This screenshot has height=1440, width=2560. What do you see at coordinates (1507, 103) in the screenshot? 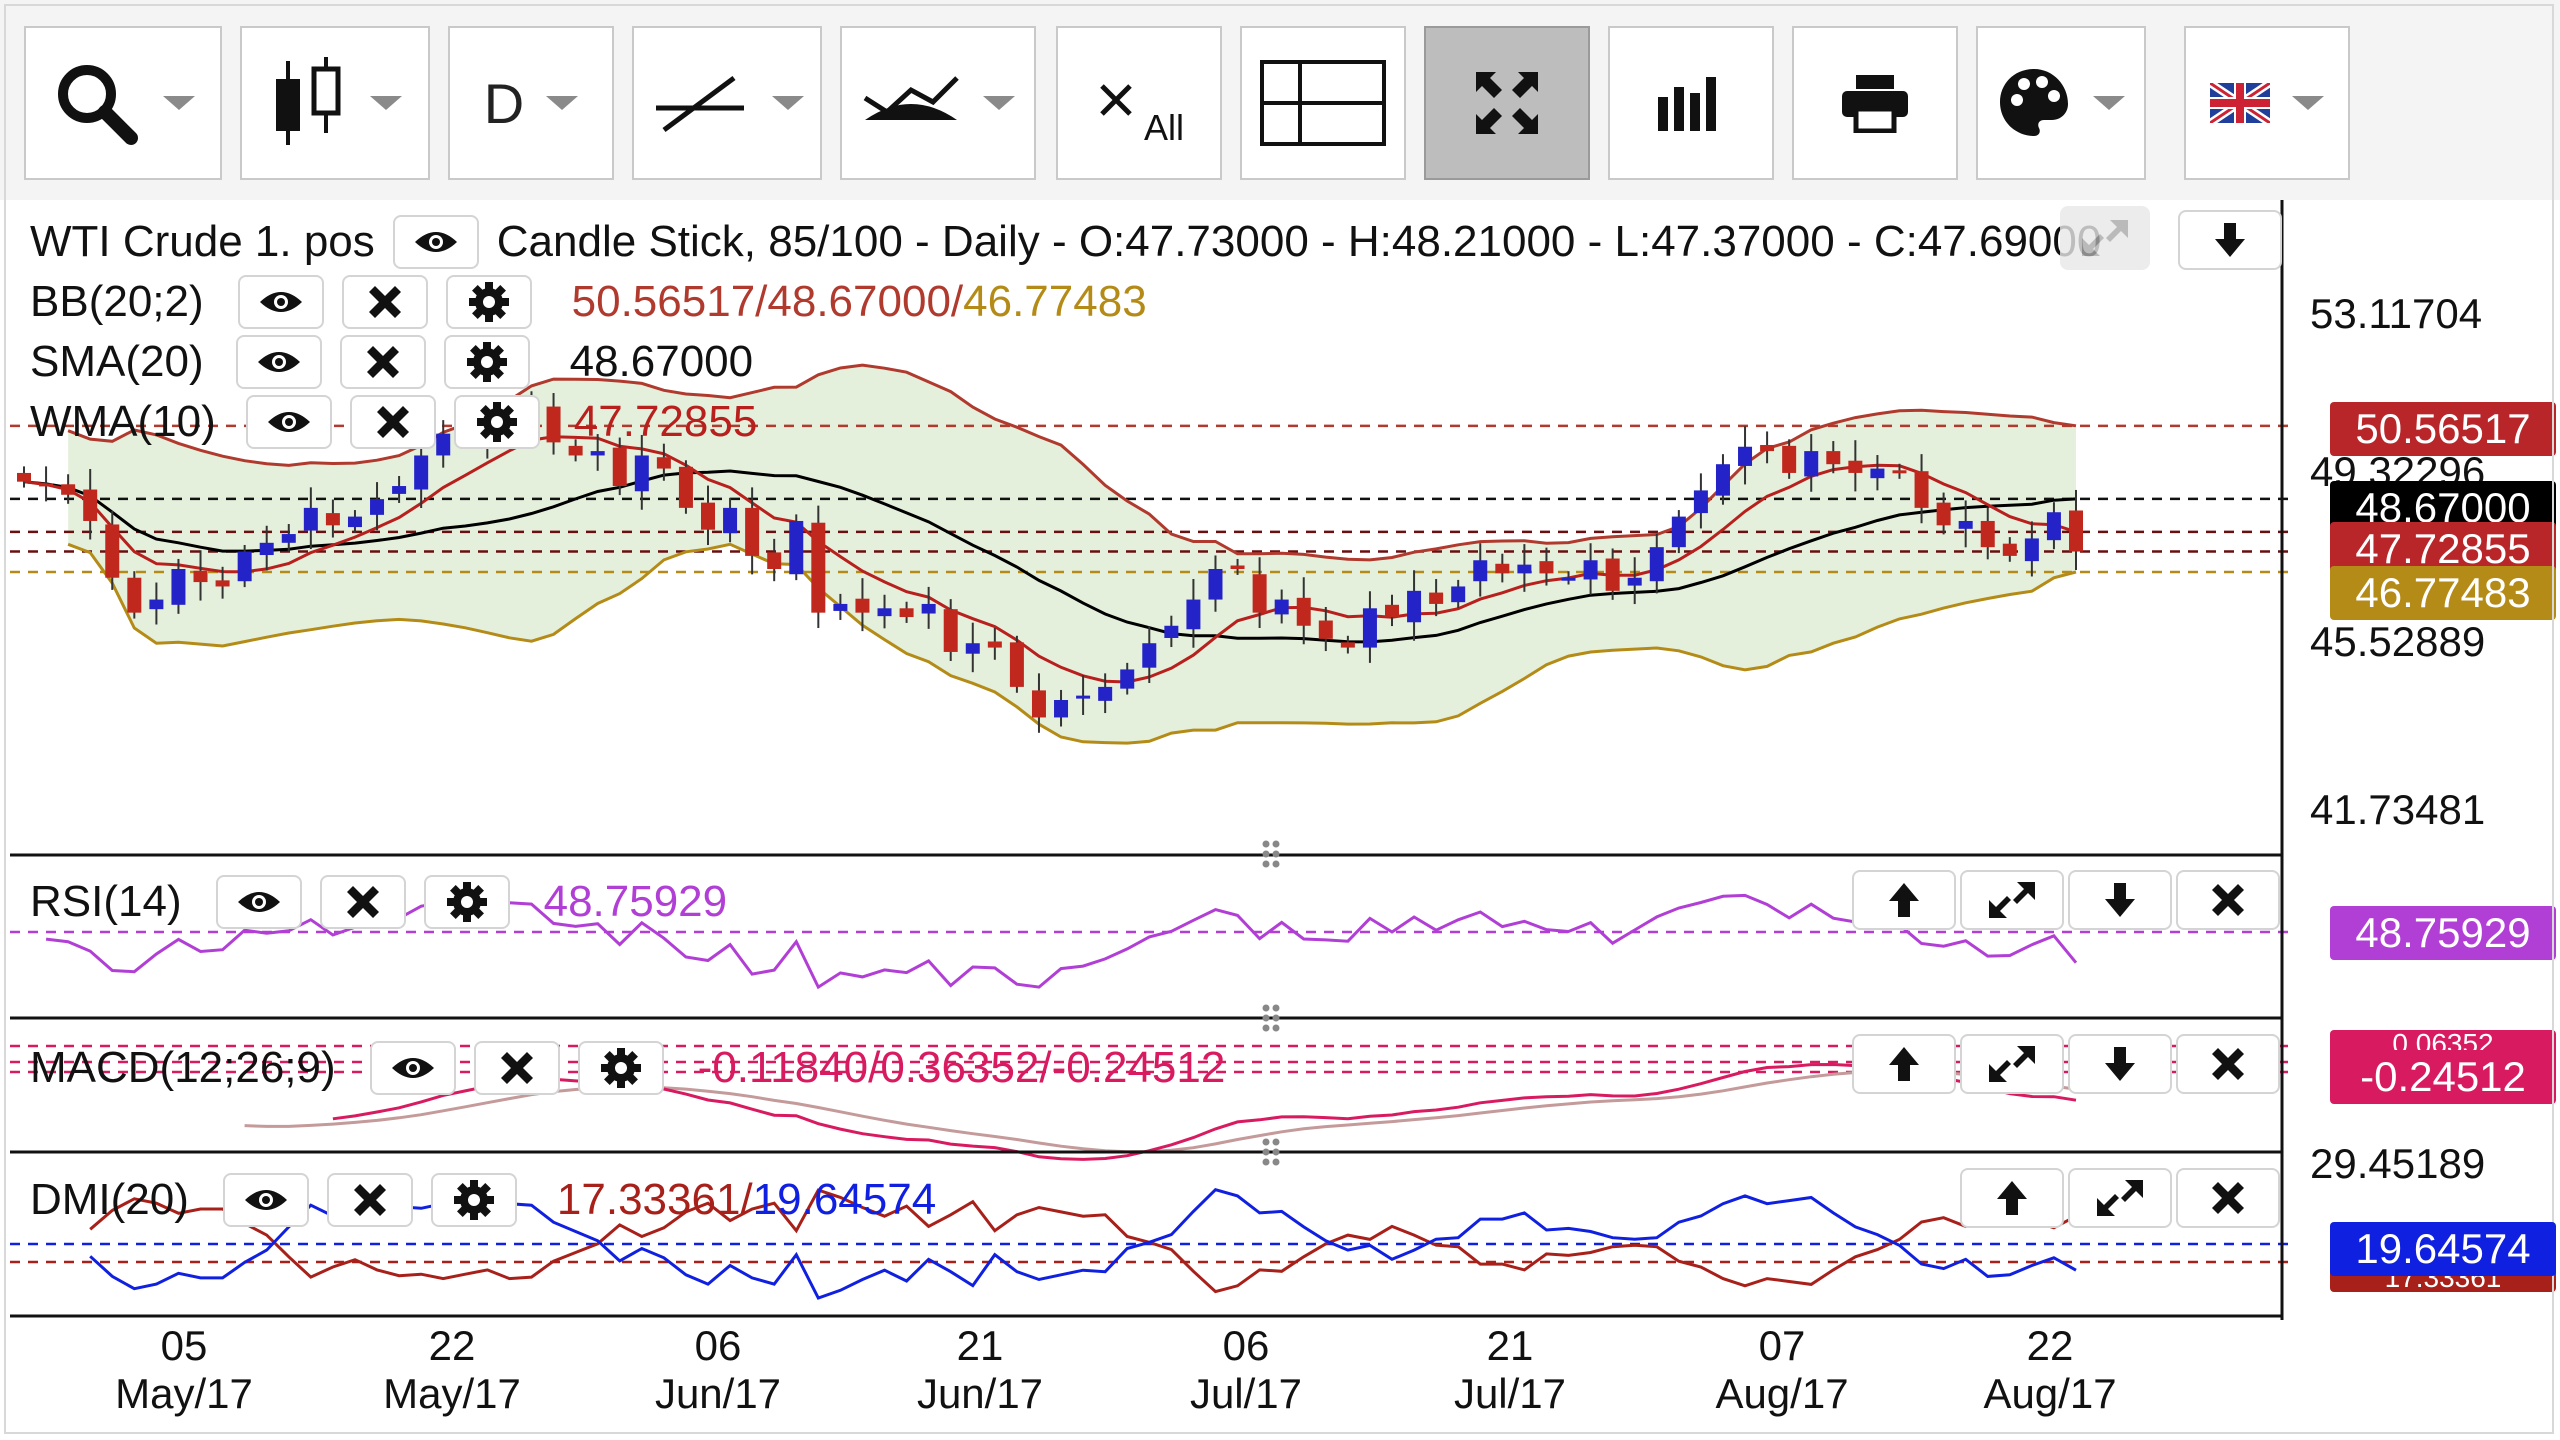
I see `fullscreen-button` at bounding box center [1507, 103].